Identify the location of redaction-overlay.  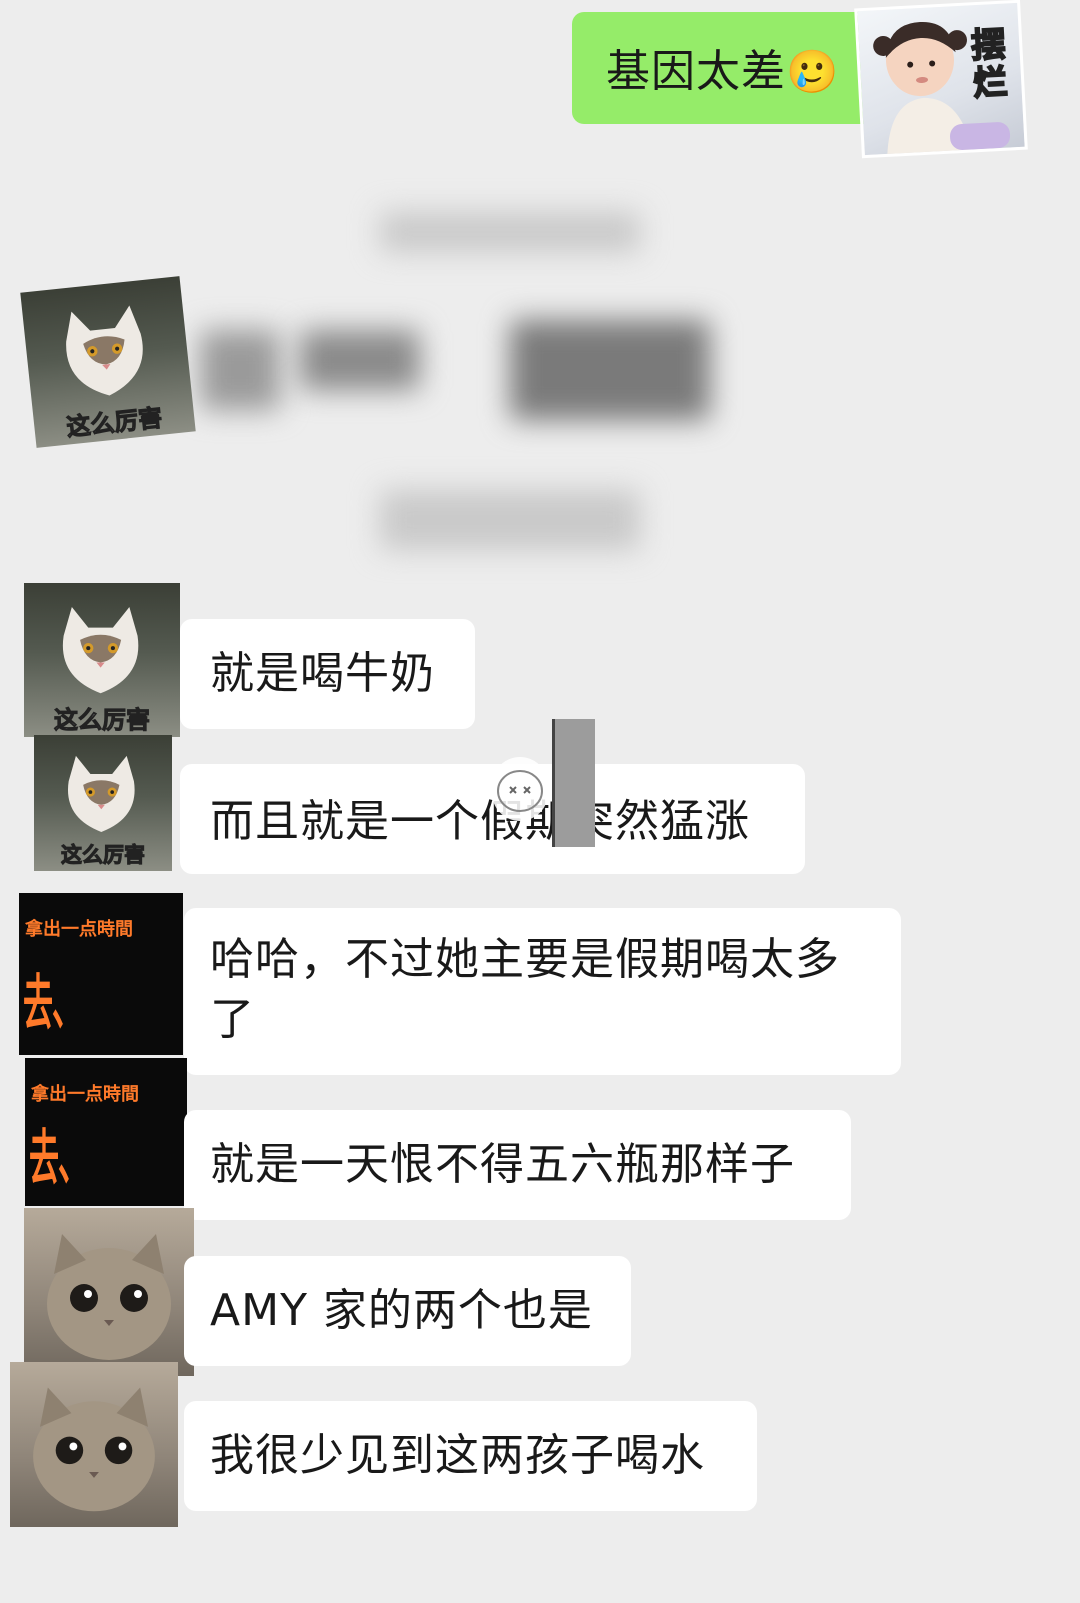
(520, 789).